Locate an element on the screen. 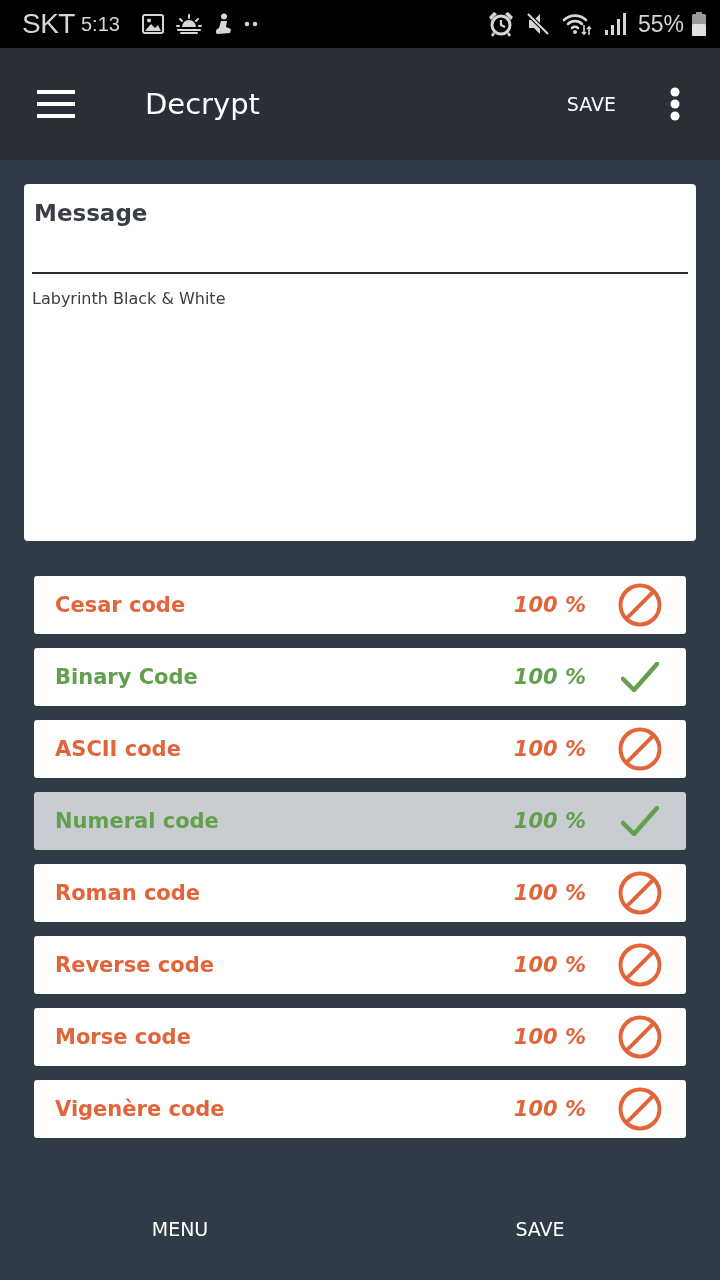  image-icon is located at coordinates (152, 24).